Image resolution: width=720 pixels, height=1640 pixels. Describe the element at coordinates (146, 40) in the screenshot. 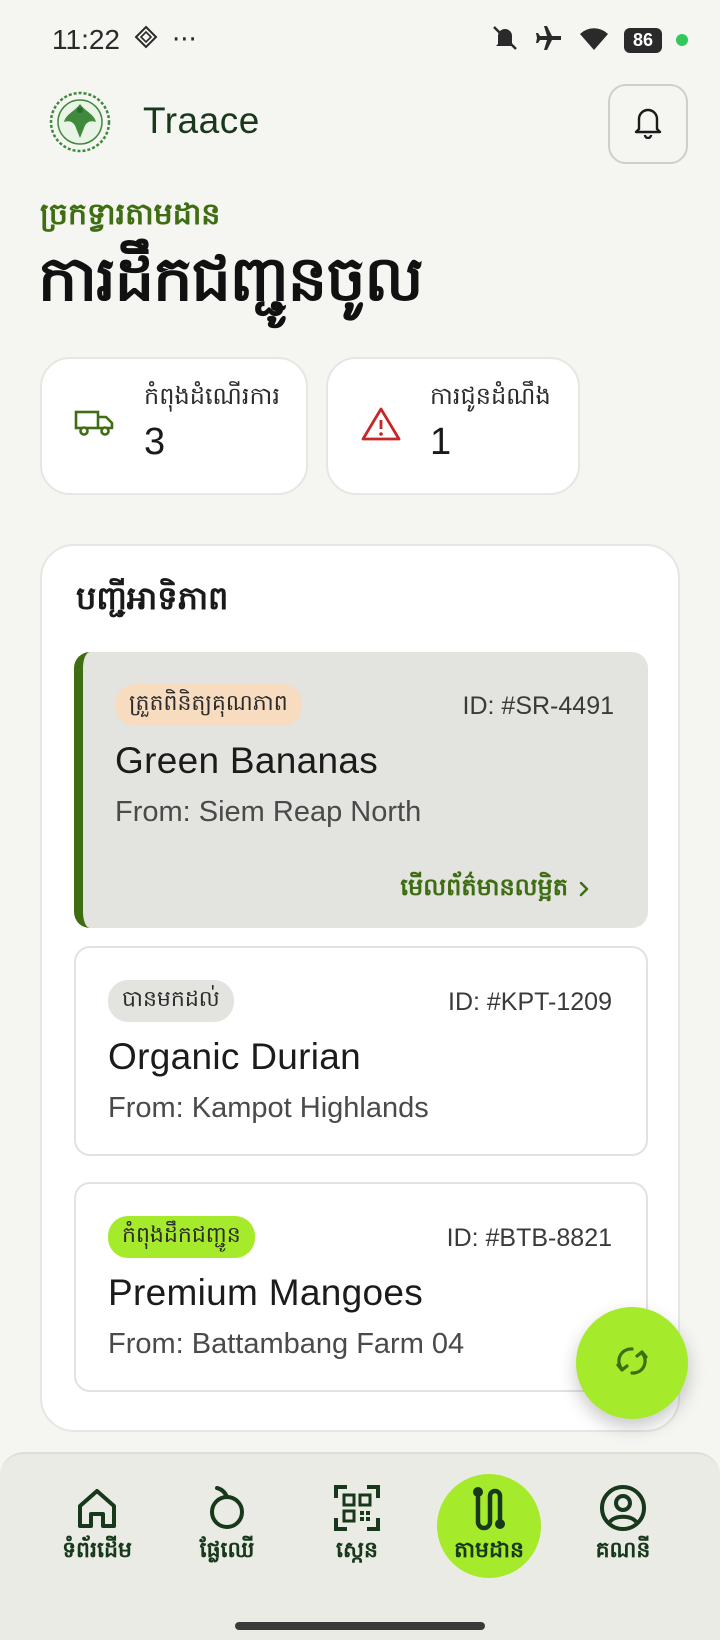

I see `app-notification-icon` at that location.